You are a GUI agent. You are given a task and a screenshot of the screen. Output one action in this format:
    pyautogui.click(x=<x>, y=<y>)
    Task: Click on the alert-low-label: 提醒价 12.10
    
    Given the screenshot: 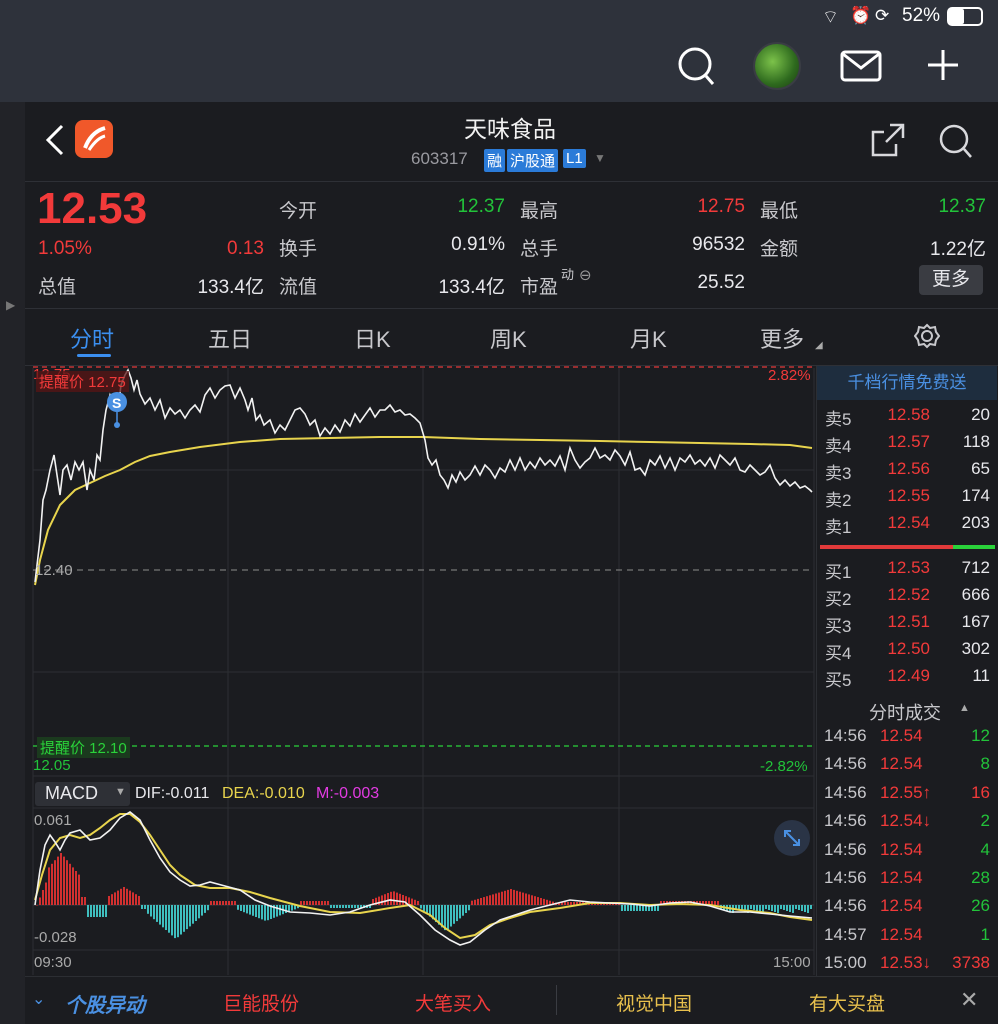 What is the action you would take?
    pyautogui.click(x=83, y=747)
    